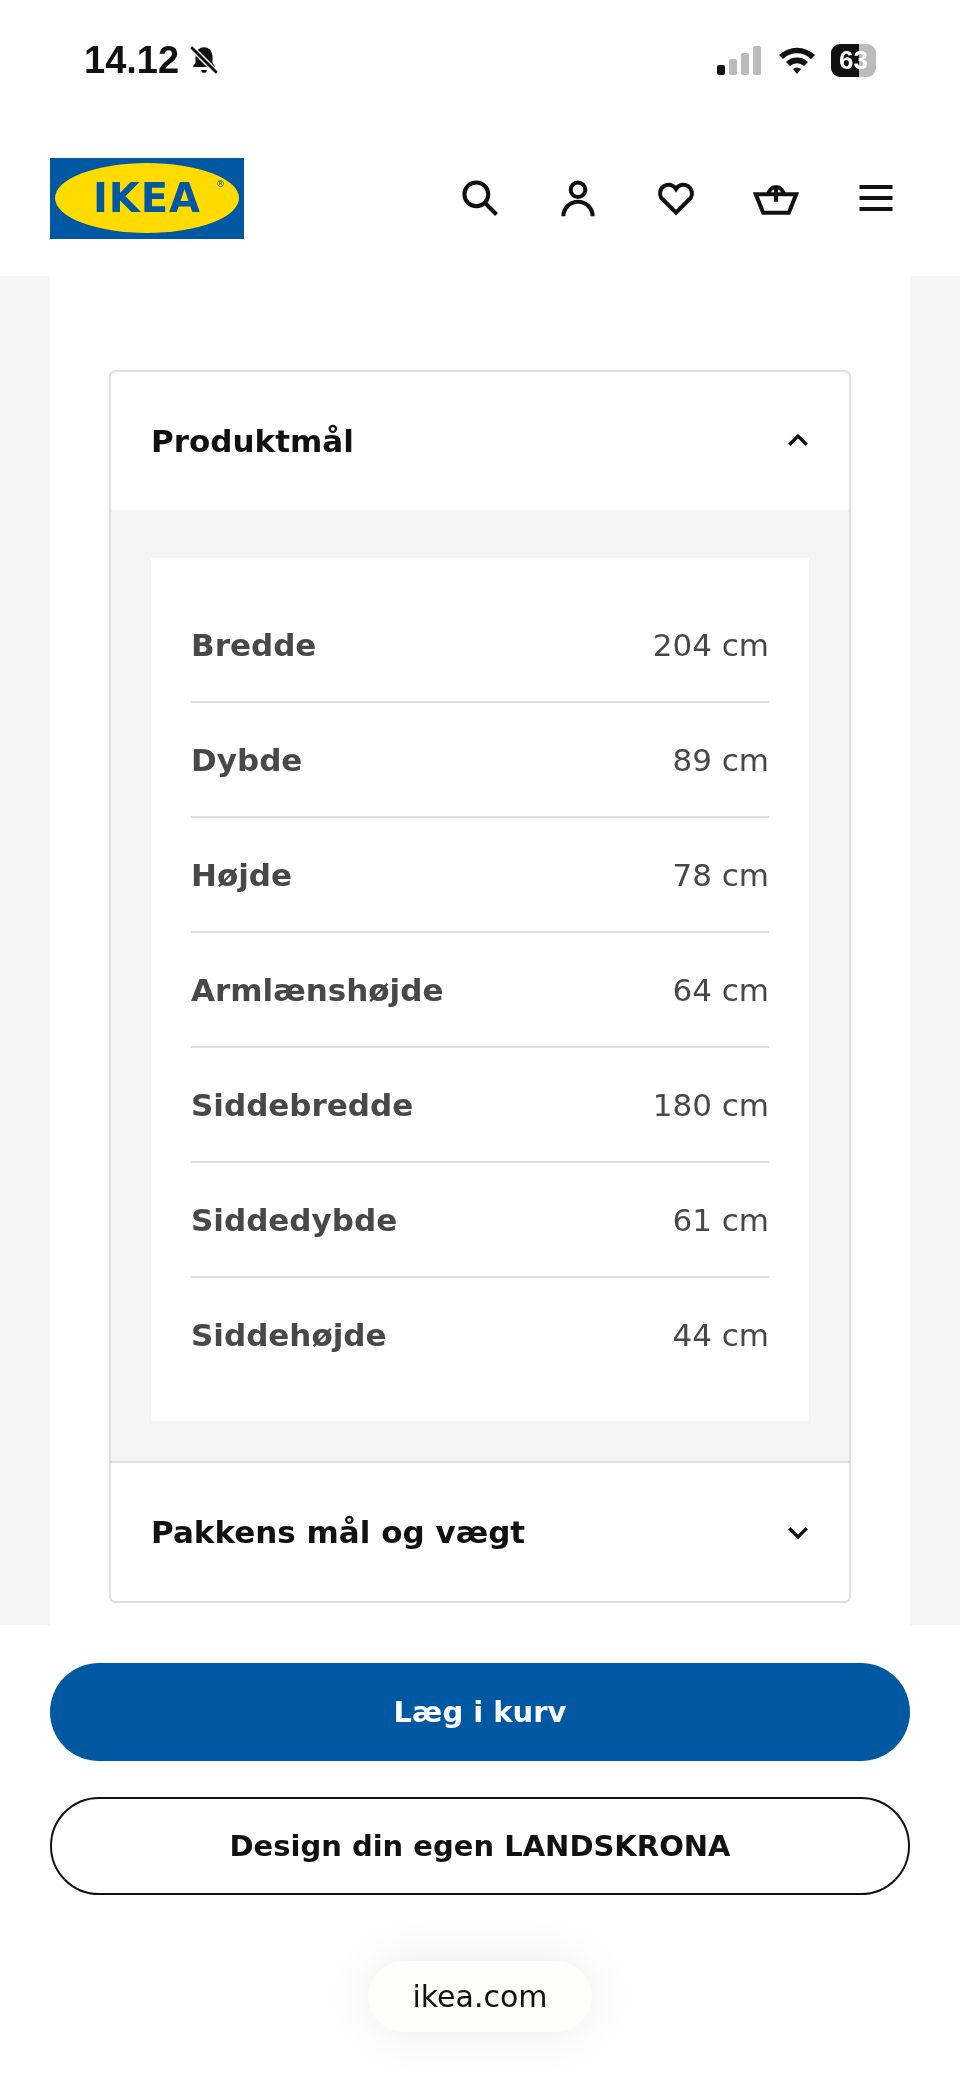 Image resolution: width=960 pixels, height=2078 pixels. Describe the element at coordinates (720, 989) in the screenshot. I see `dimension-value: 64 cm` at that location.